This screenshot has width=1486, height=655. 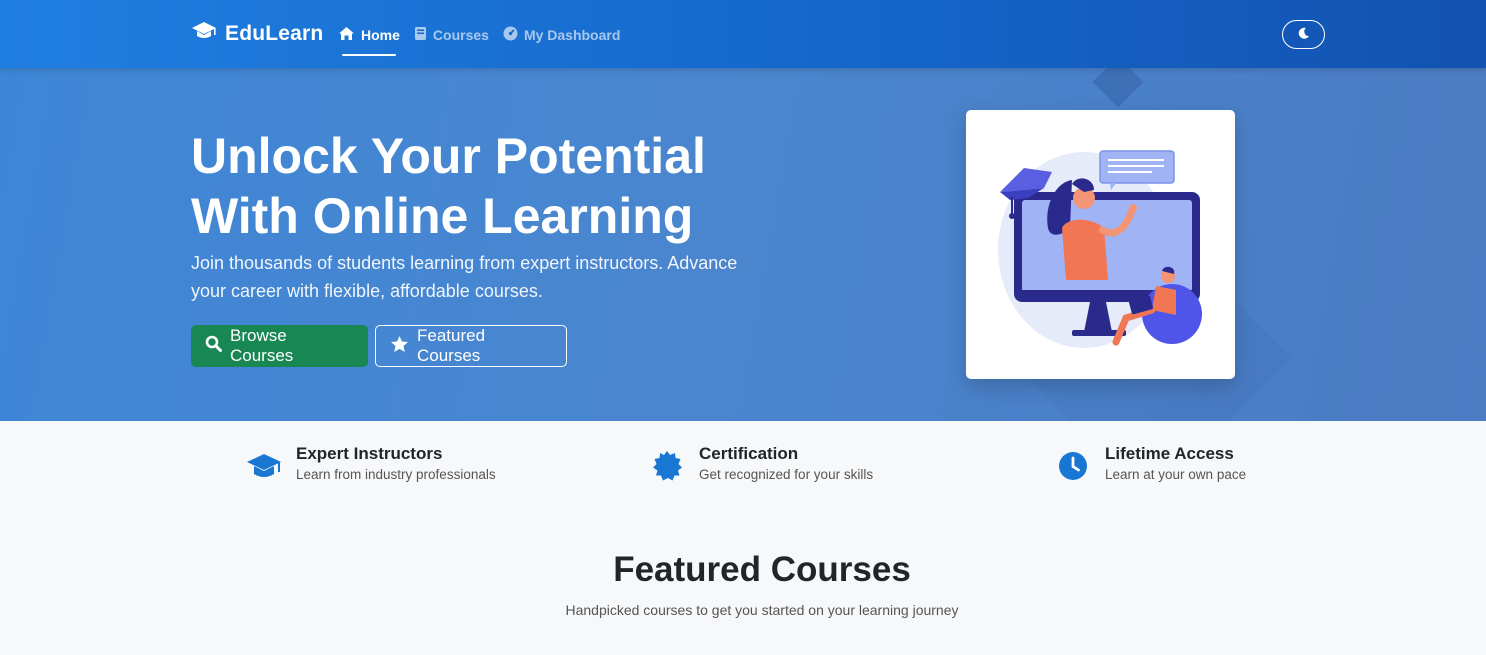 What do you see at coordinates (399, 346) in the screenshot?
I see `star-icon` at bounding box center [399, 346].